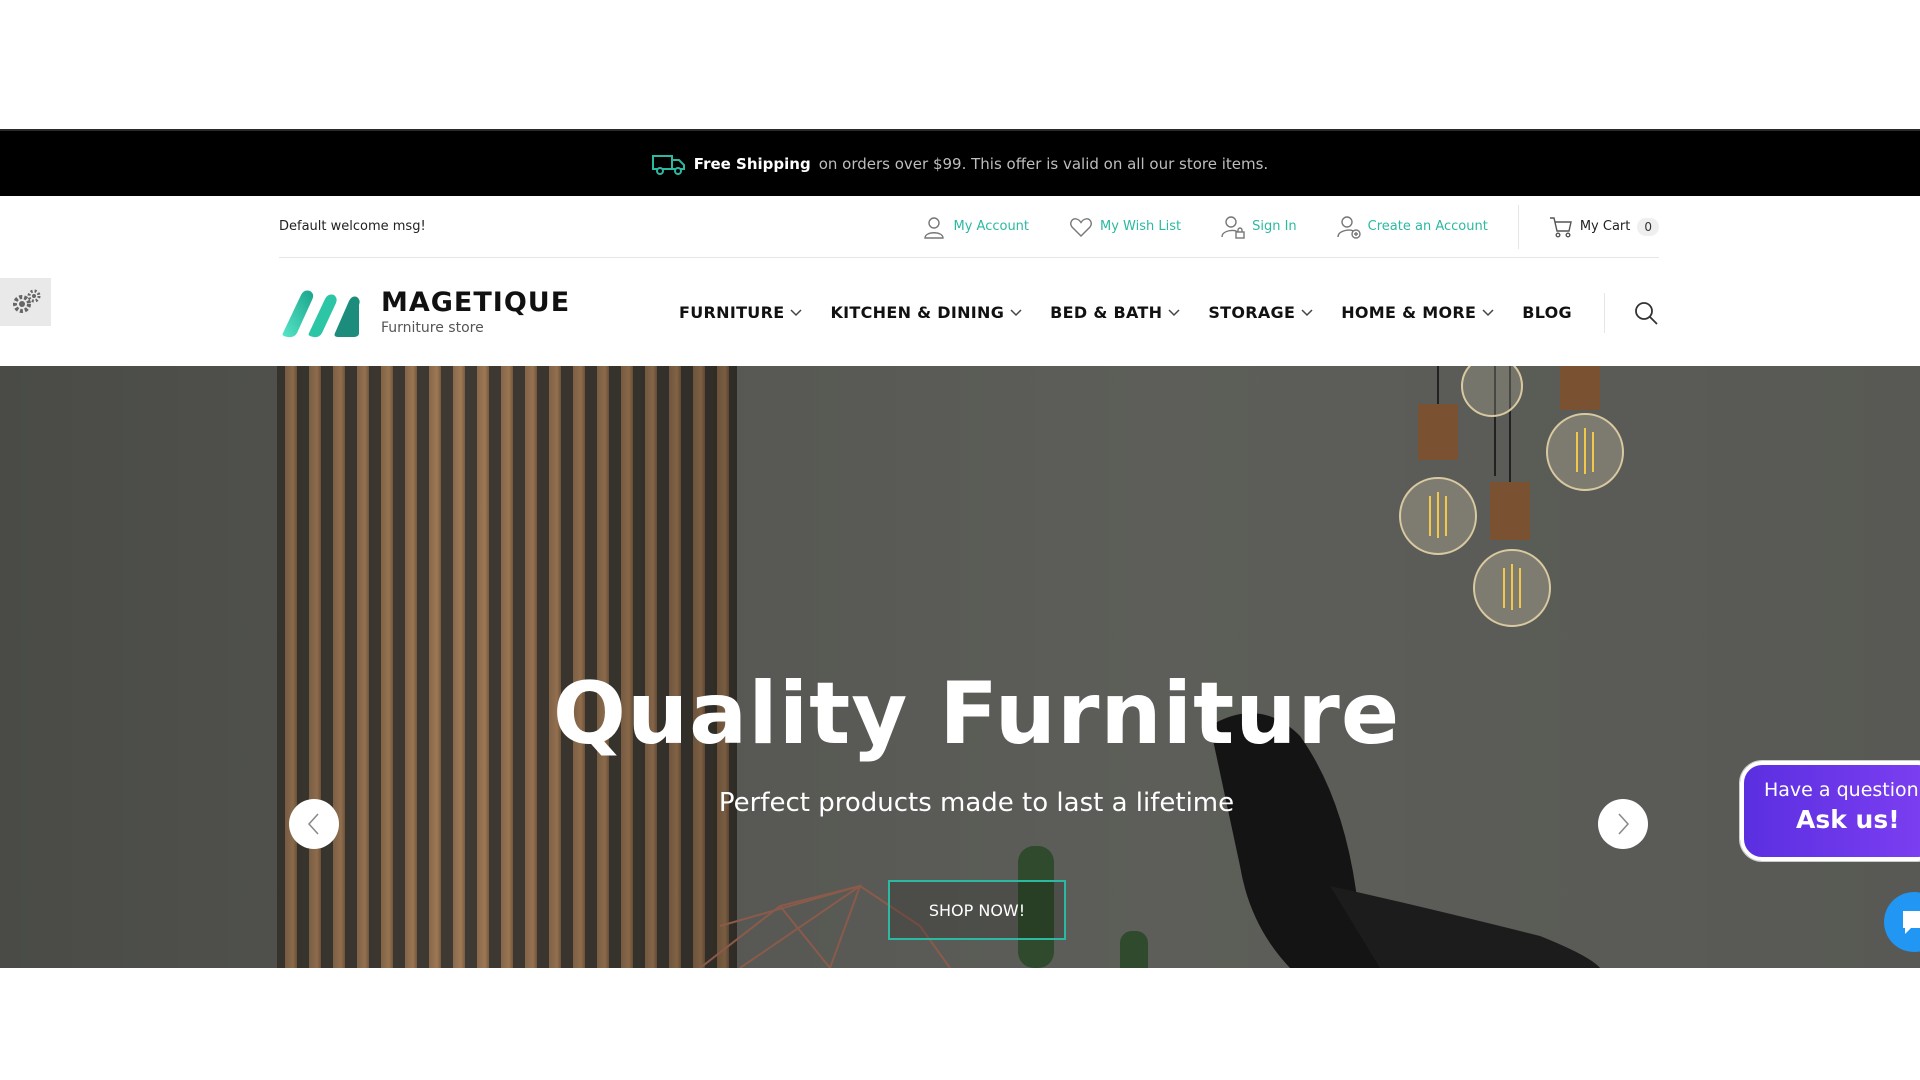 The height and width of the screenshot is (1080, 1920). What do you see at coordinates (1518, 226) in the screenshot?
I see `cart-divider` at bounding box center [1518, 226].